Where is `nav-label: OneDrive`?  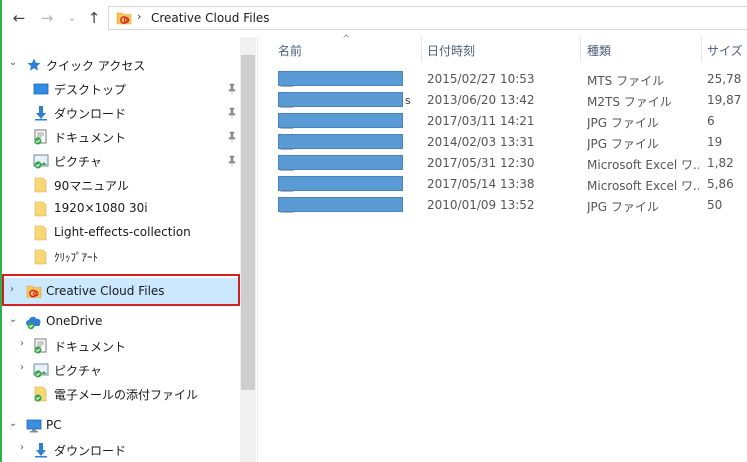 nav-label: OneDrive is located at coordinates (74, 321).